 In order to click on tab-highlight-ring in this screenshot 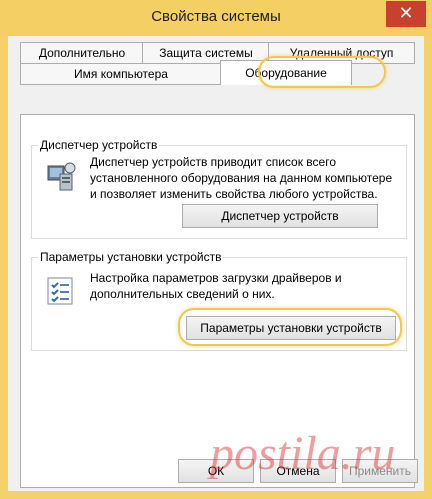, I will do `click(322, 72)`.